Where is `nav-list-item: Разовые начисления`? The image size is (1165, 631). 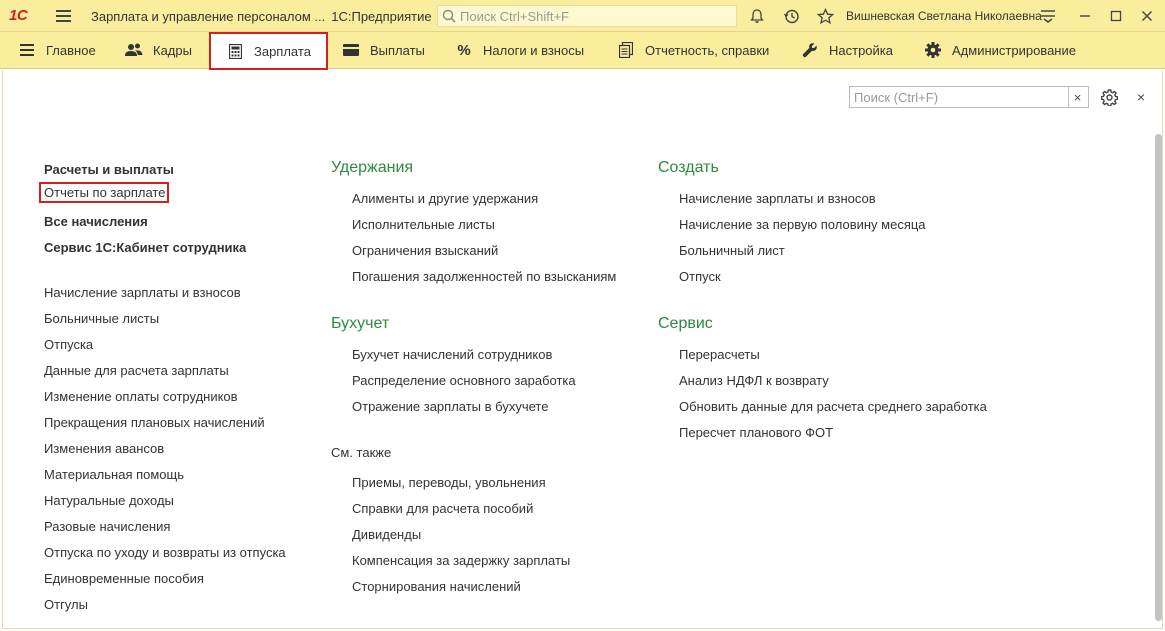
nav-list-item: Разовые начисления is located at coordinates (107, 526).